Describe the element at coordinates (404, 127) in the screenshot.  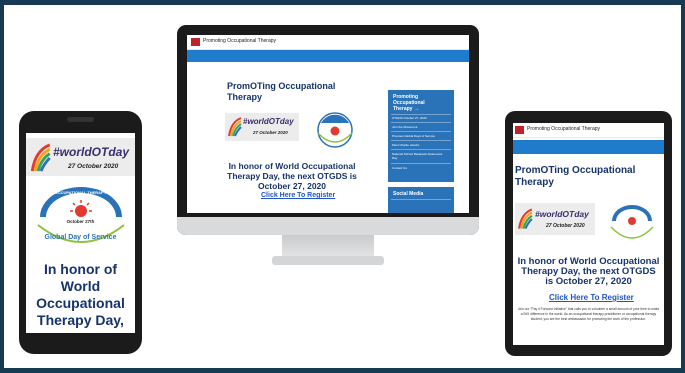
I see `sidebar-item-join: Join the Movement` at that location.